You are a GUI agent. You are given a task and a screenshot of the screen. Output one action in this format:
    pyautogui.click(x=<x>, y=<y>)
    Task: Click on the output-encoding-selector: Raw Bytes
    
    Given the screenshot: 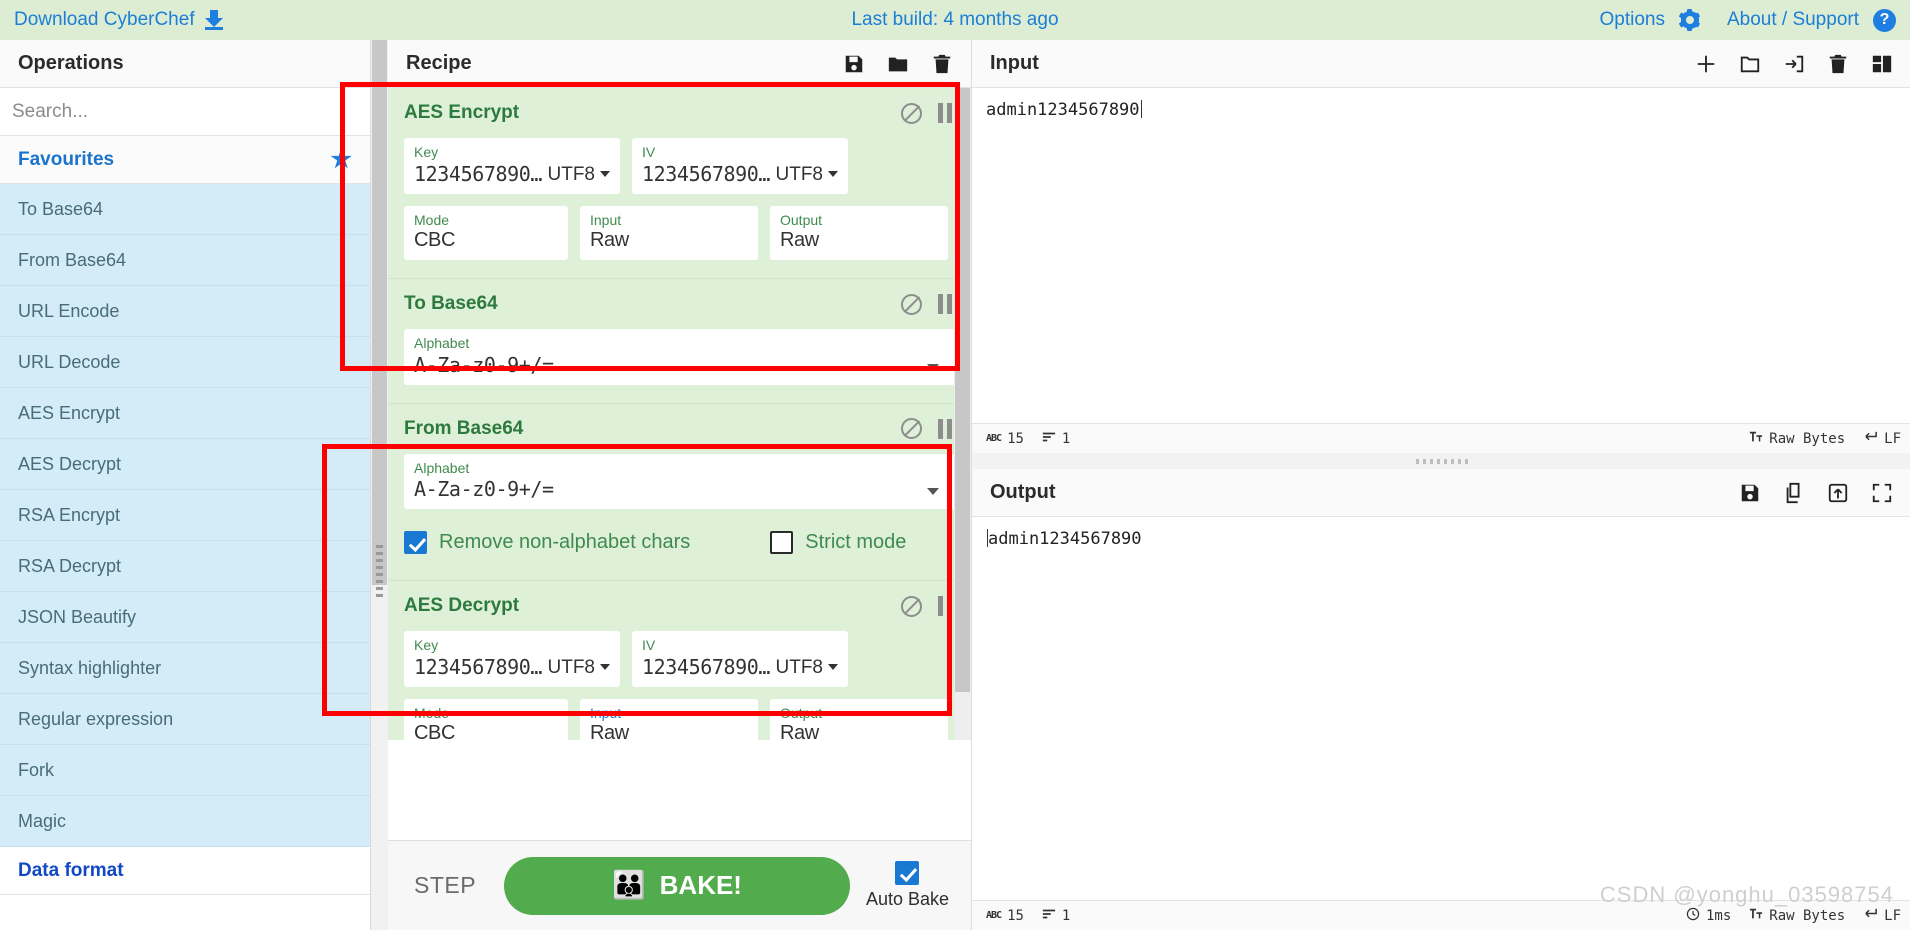 What is the action you would take?
    pyautogui.click(x=1797, y=916)
    